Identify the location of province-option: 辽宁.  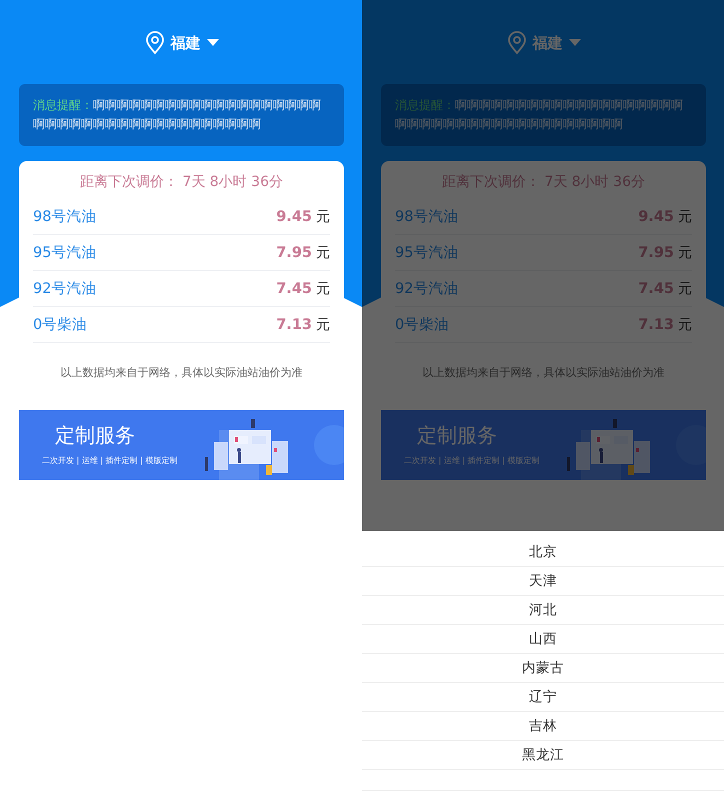
(543, 697).